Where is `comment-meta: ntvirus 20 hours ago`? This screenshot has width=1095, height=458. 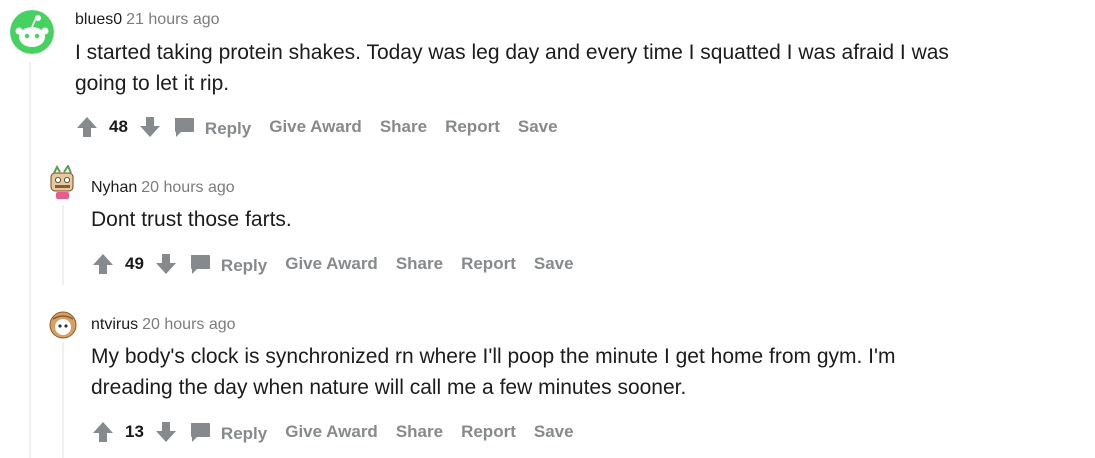 comment-meta: ntvirus 20 hours ago is located at coordinates (163, 325).